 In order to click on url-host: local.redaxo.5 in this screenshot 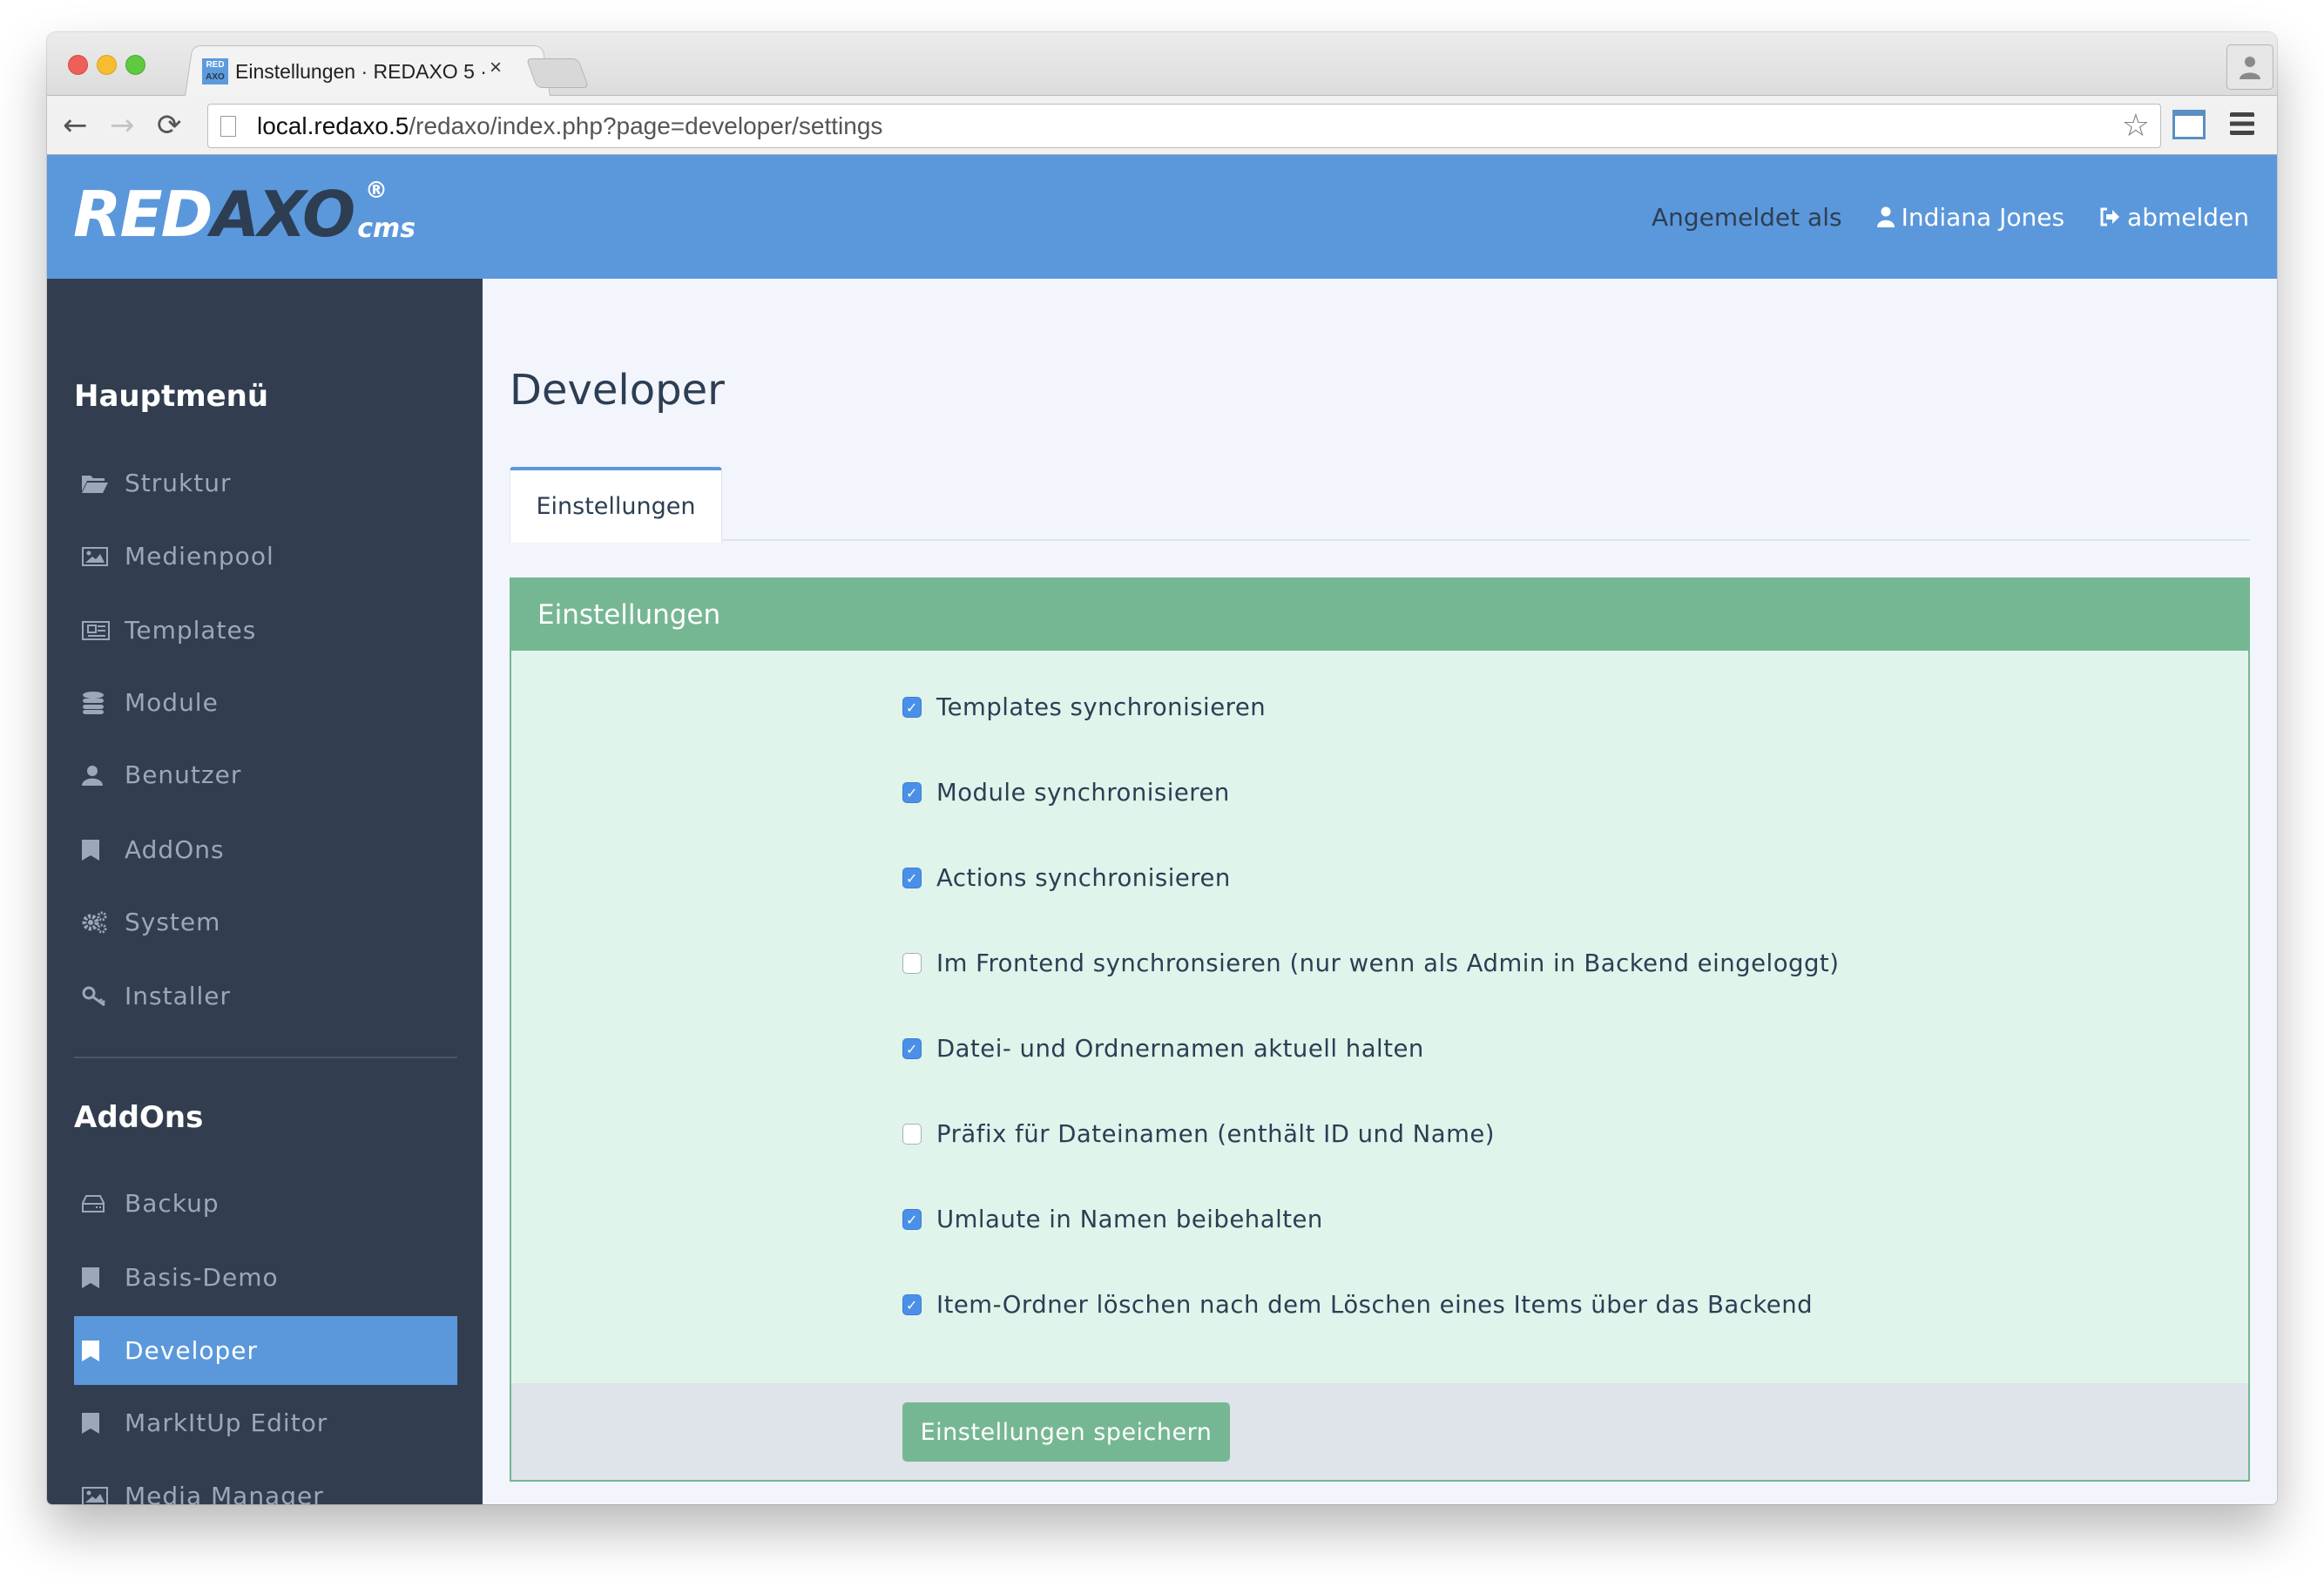, I will do `click(333, 125)`.